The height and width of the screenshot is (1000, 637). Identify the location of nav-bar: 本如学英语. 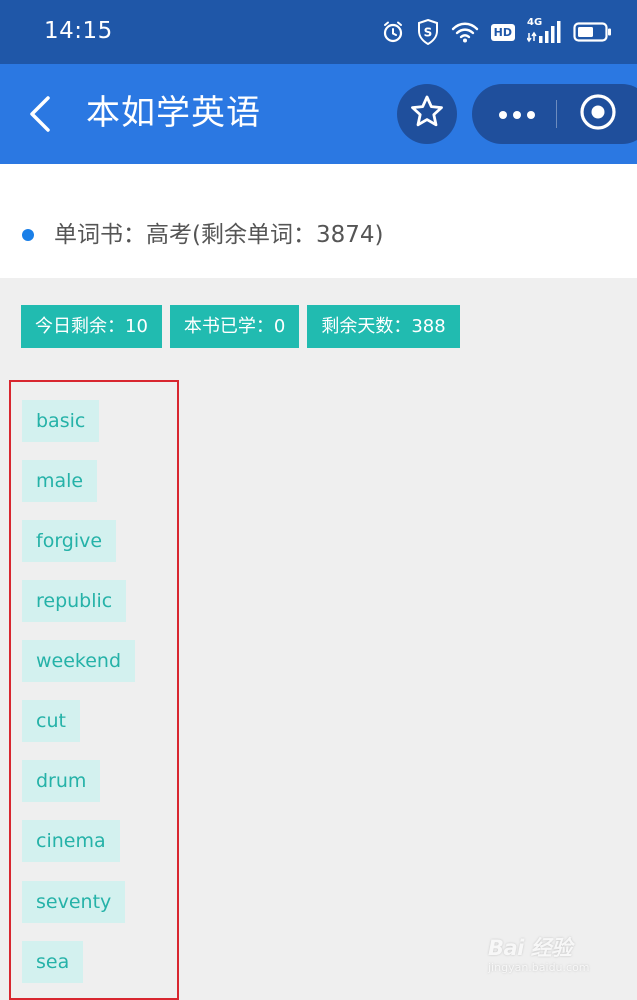
(318, 114).